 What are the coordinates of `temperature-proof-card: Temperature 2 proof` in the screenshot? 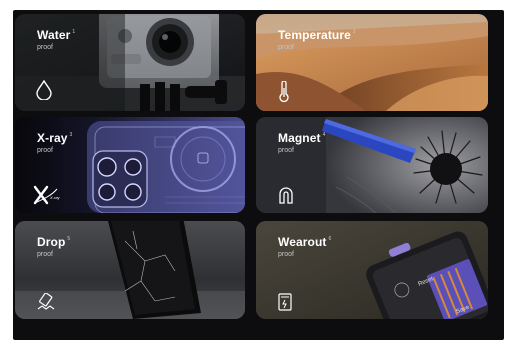 It's located at (372, 62).